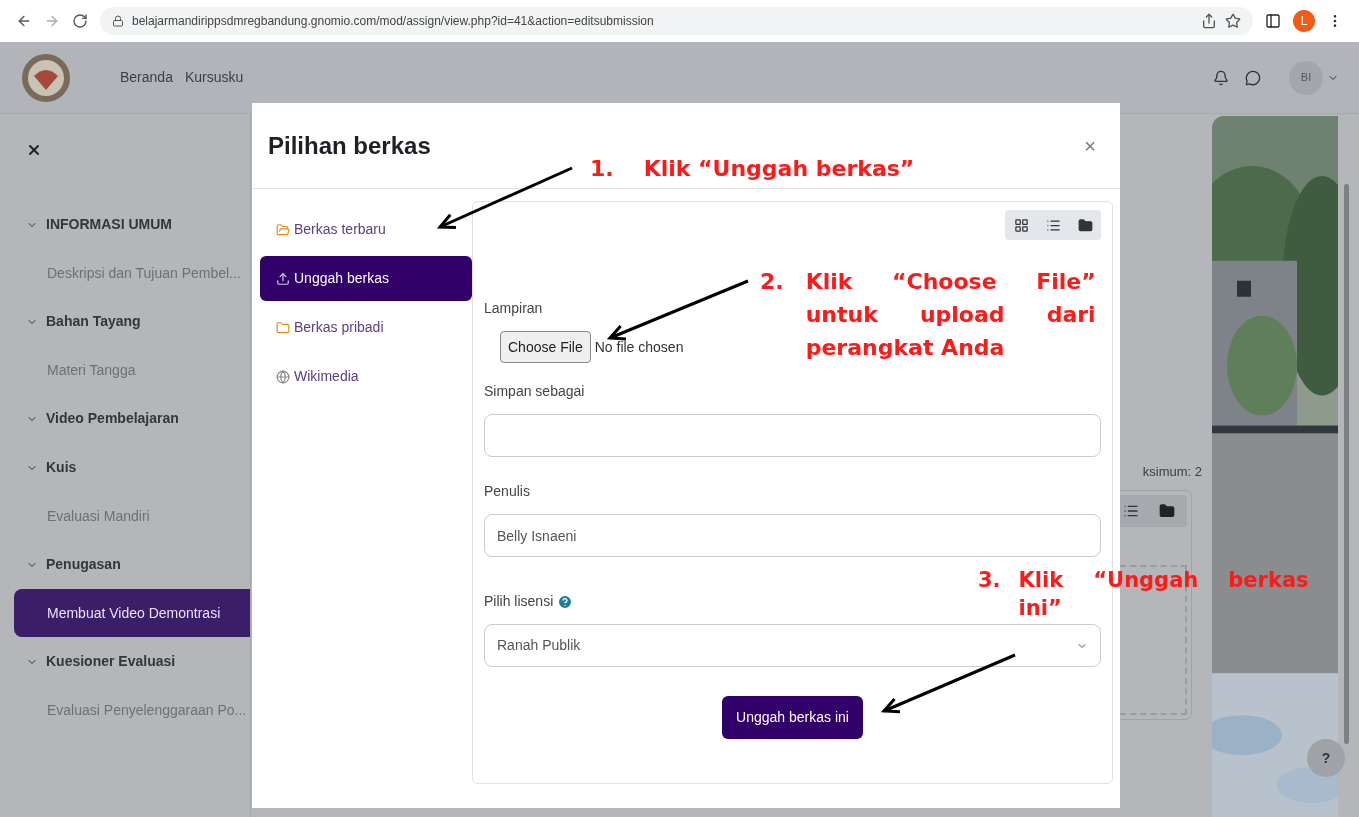 This screenshot has height=817, width=1359. What do you see at coordinates (1253, 77) in the screenshot?
I see `chat-icon` at bounding box center [1253, 77].